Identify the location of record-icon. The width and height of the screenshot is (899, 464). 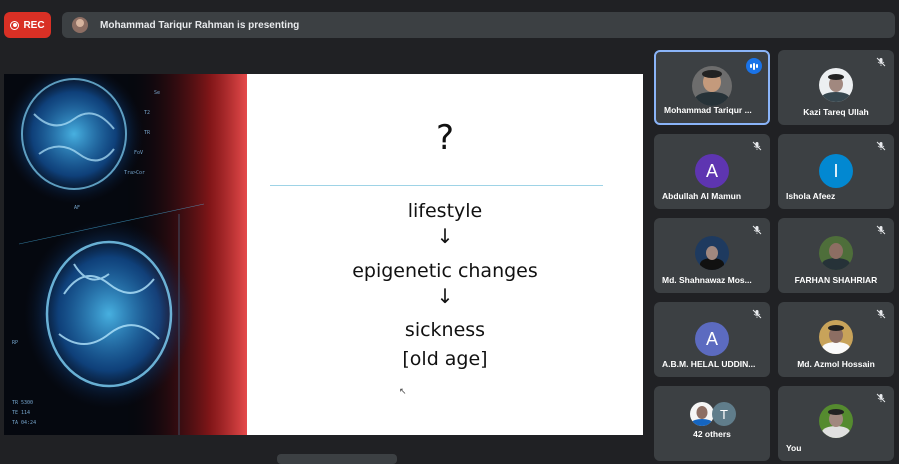
(15, 25).